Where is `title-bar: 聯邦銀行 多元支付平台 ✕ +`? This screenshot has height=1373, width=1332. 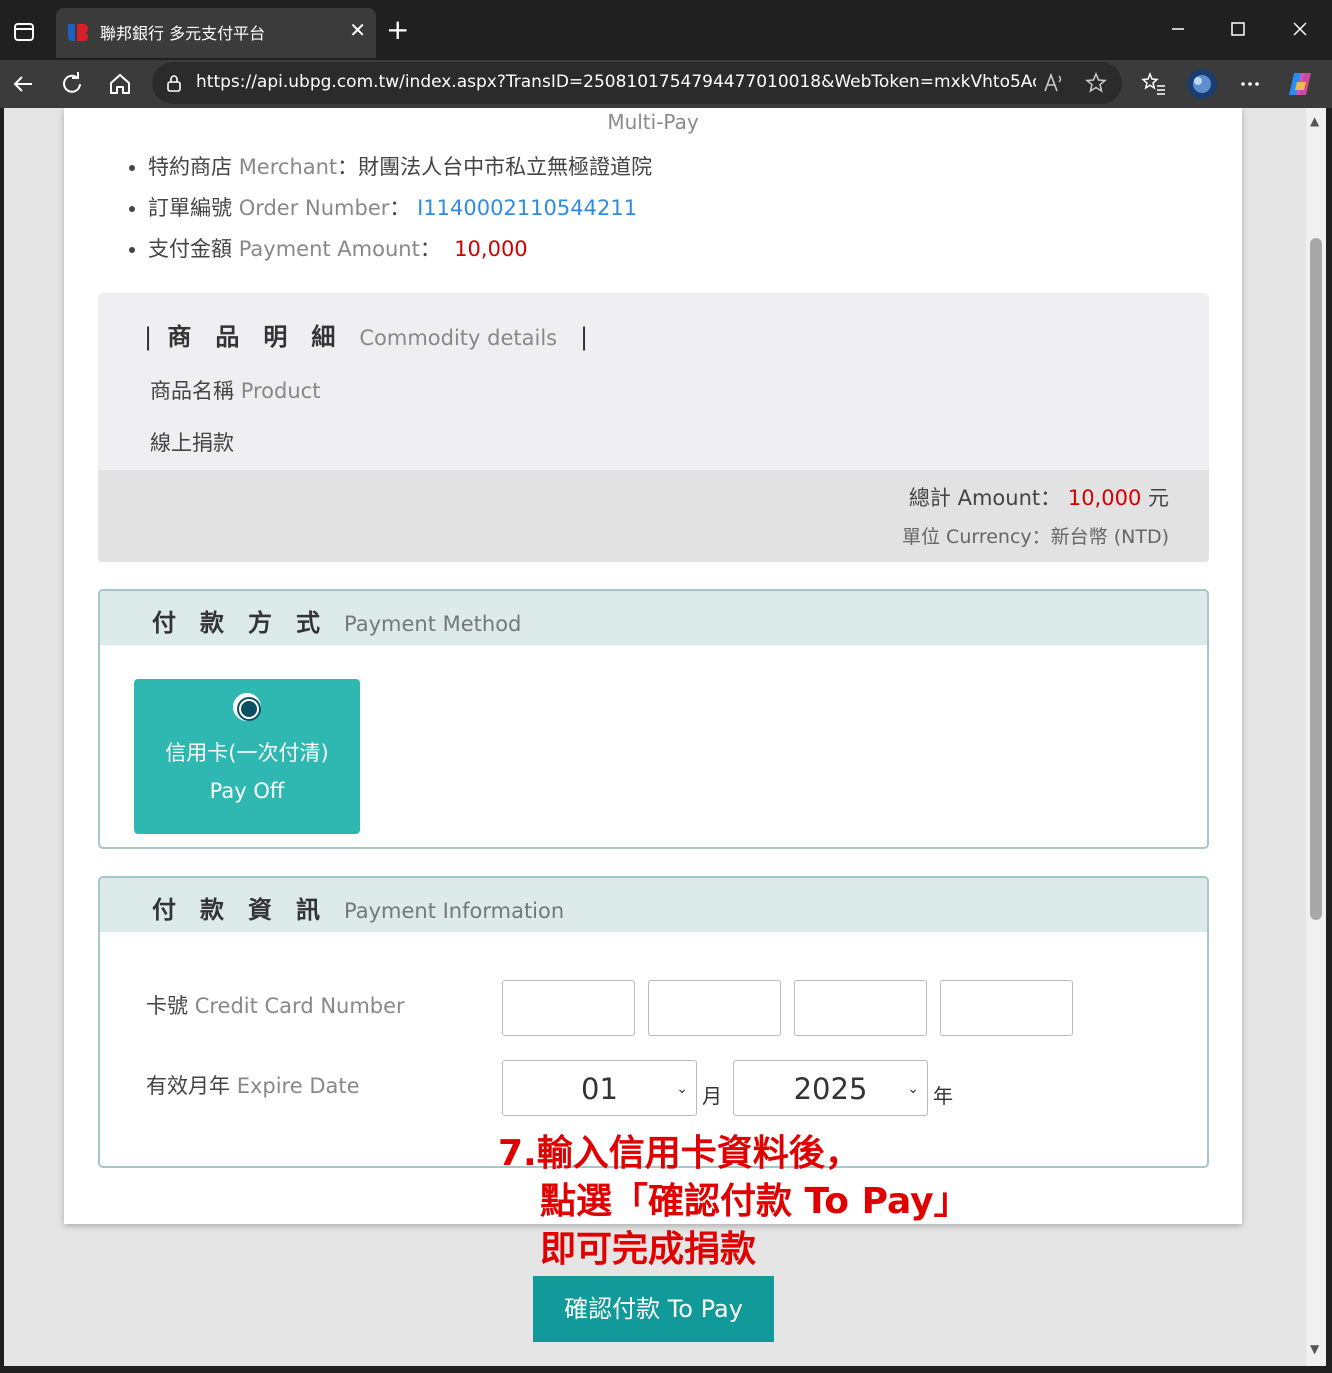 title-bar: 聯邦銀行 多元支付平台 ✕ + is located at coordinates (666, 30).